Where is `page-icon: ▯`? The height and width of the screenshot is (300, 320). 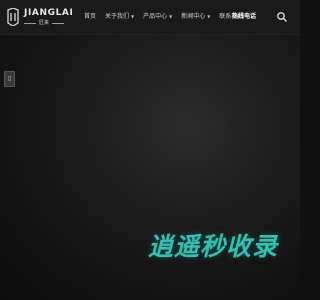
page-icon: ▯ is located at coordinates (9, 78).